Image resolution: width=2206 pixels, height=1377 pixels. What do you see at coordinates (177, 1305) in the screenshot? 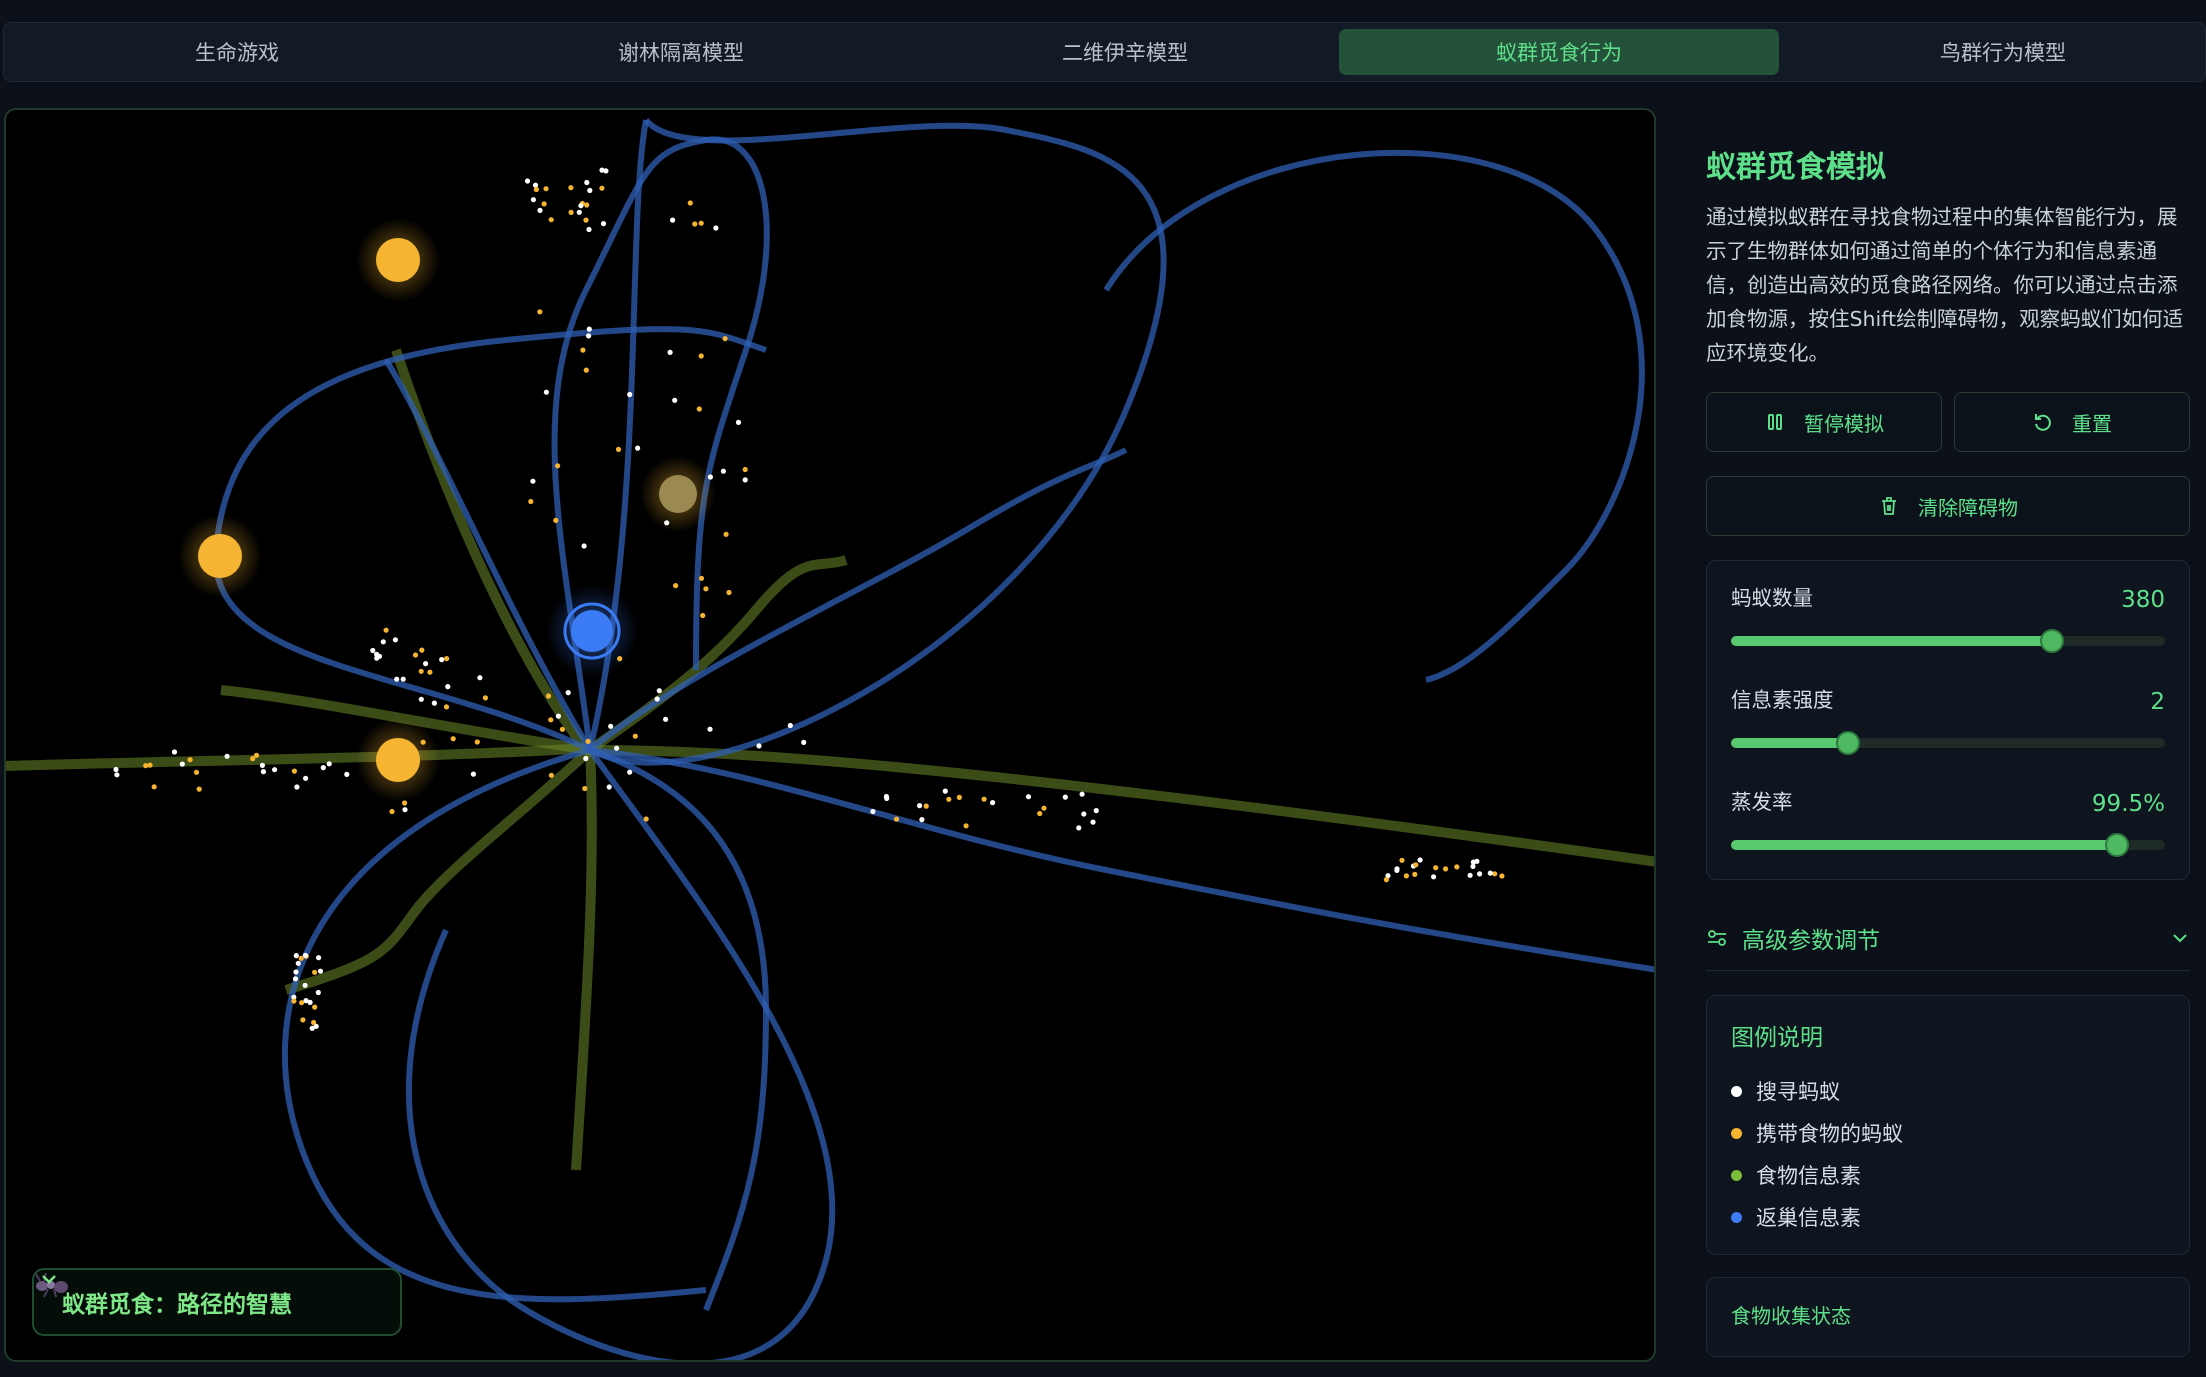
I see `caption-text: 蚁群觅食：路径的智慧` at bounding box center [177, 1305].